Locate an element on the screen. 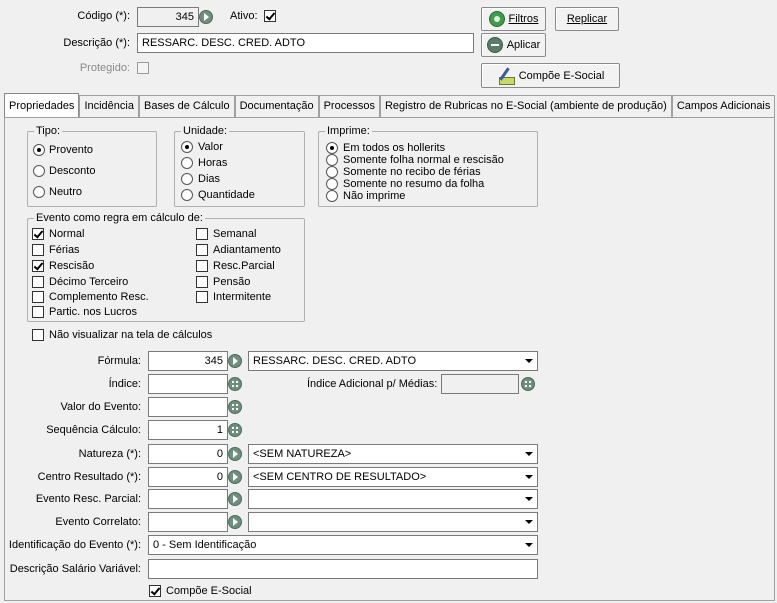 Image resolution: width=777 pixels, height=603 pixels. resc-parcial-lookup-icon is located at coordinates (235, 499).